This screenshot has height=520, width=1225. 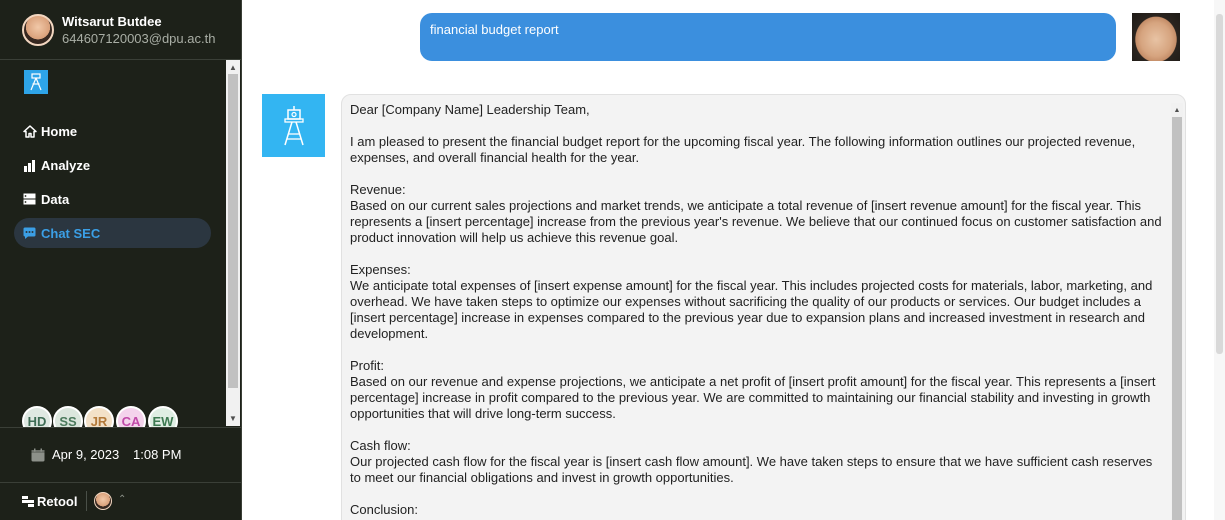 What do you see at coordinates (1177, 110) in the screenshot?
I see `message-scroll-up-icon: ▲` at bounding box center [1177, 110].